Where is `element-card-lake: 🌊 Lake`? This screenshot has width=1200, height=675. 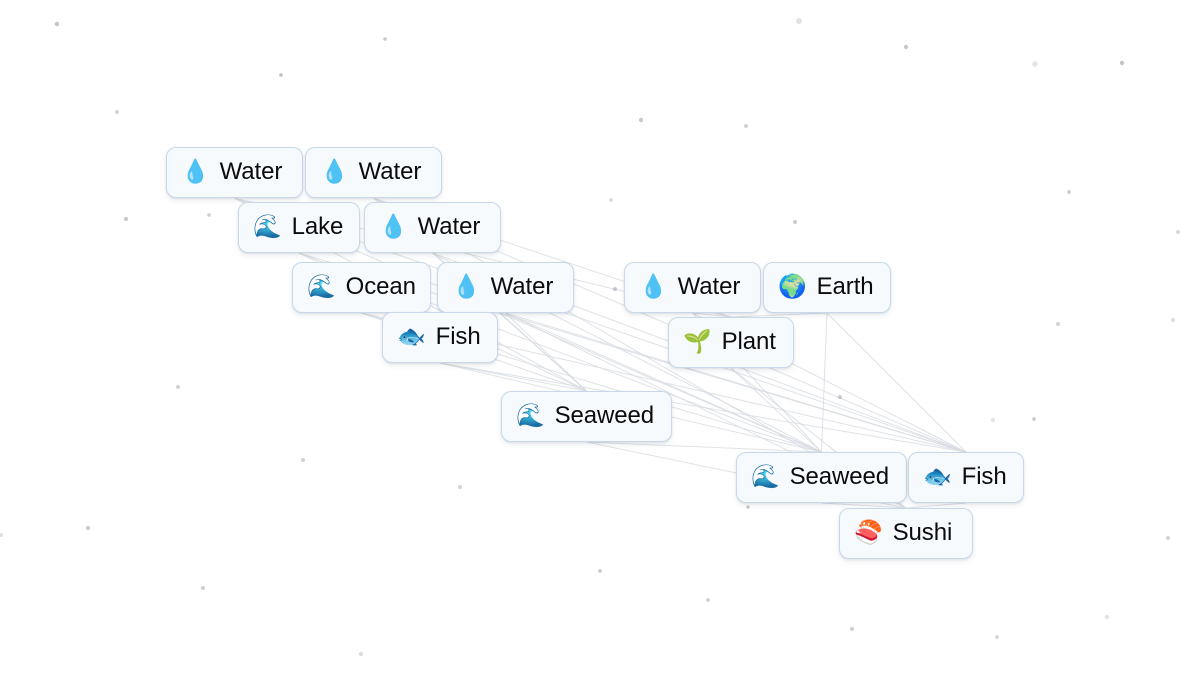
element-card-lake: 🌊 Lake is located at coordinates (299, 227).